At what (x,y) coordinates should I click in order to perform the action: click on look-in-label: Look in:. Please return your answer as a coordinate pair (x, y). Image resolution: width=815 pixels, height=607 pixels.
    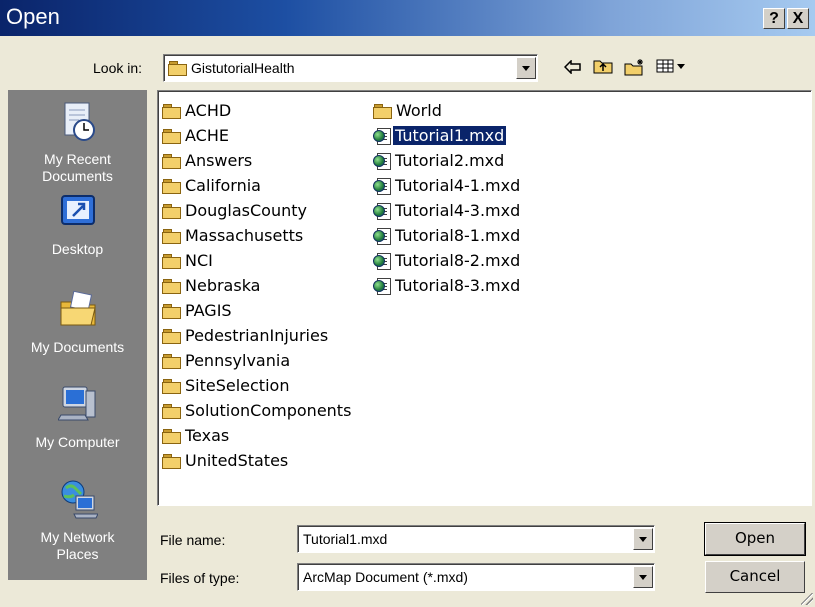
    Looking at the image, I should click on (118, 68).